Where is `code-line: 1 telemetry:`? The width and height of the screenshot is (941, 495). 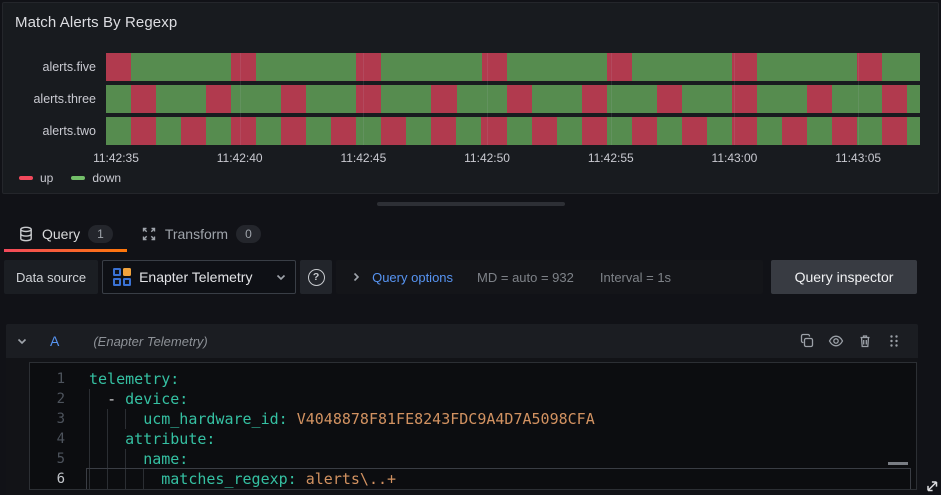
code-line: 1 telemetry: is located at coordinates (473, 379).